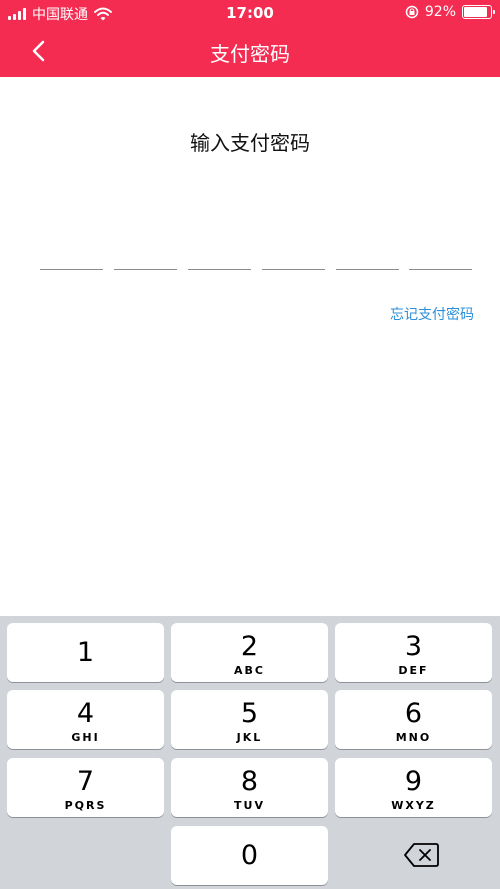 The height and width of the screenshot is (889, 500). I want to click on key-2: 2 ABC, so click(249, 652).